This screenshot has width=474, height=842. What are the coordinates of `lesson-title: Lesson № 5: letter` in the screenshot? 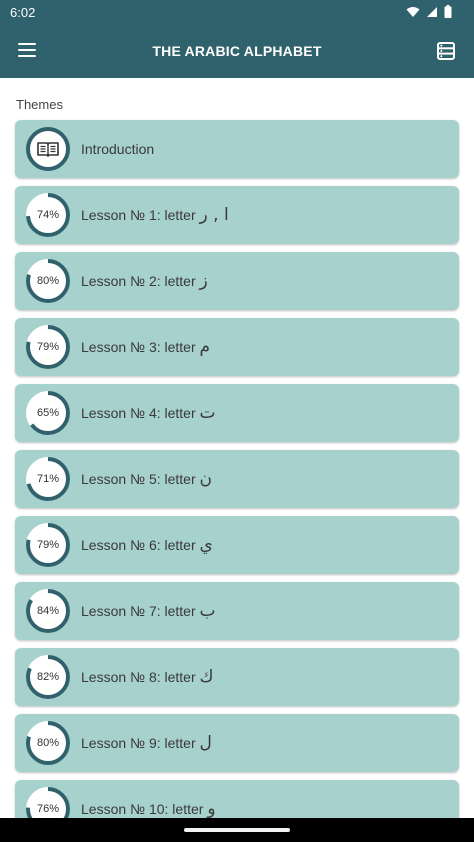 It's located at (140, 479).